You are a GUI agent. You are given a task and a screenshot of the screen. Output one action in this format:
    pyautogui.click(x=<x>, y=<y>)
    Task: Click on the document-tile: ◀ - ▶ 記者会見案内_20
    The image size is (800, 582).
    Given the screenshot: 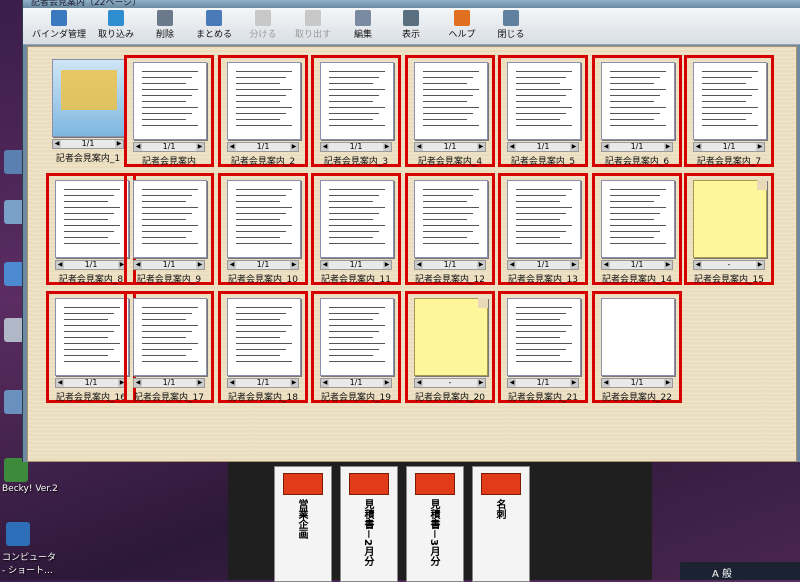 What is the action you would take?
    pyautogui.click(x=450, y=347)
    